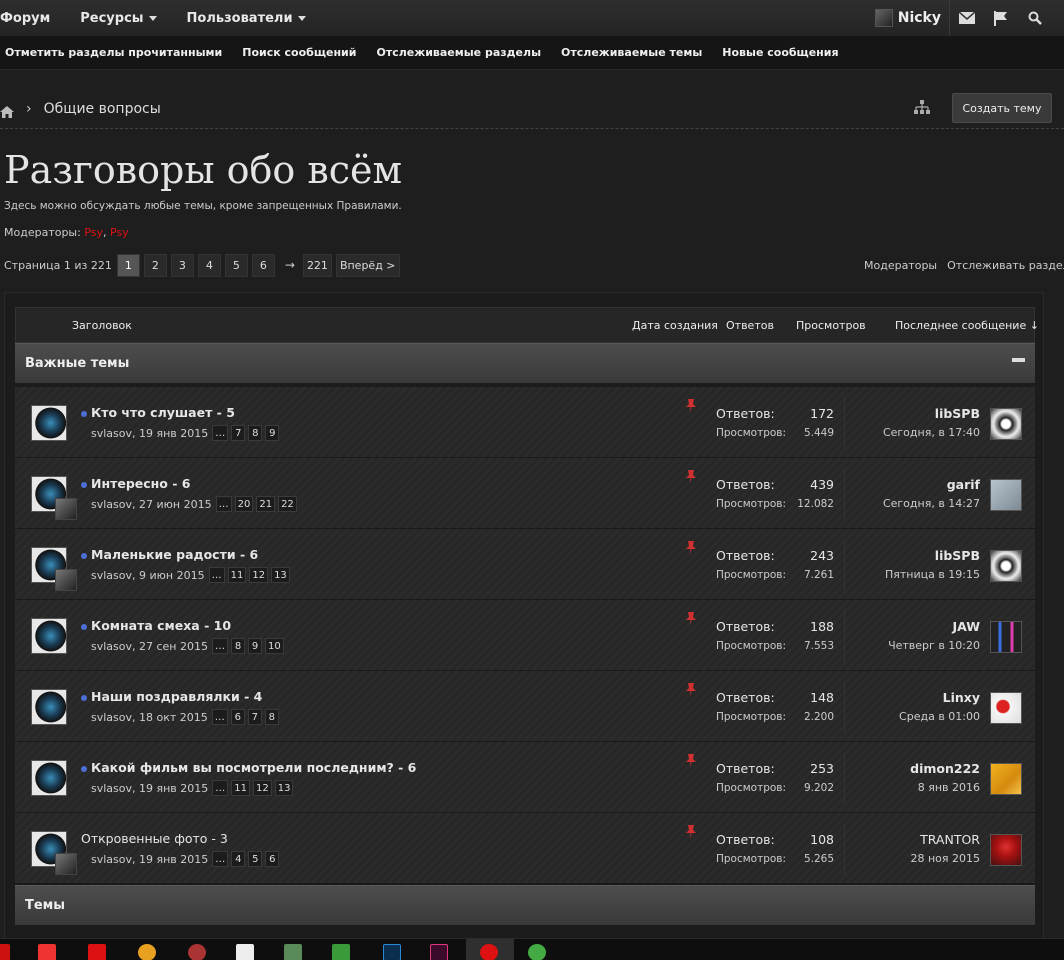 The height and width of the screenshot is (960, 1064). What do you see at coordinates (675, 325) in the screenshot?
I see `sort-created: Дата создания` at bounding box center [675, 325].